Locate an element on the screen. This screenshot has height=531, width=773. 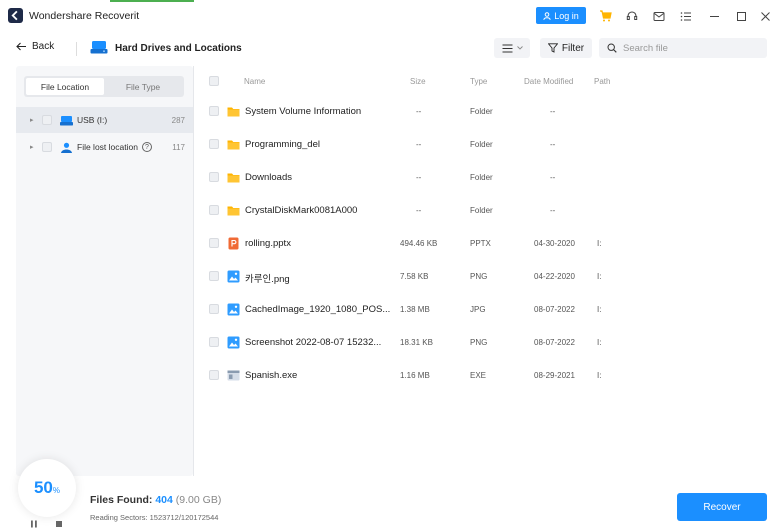
hard-drive-icon is located at coordinates (99, 47).